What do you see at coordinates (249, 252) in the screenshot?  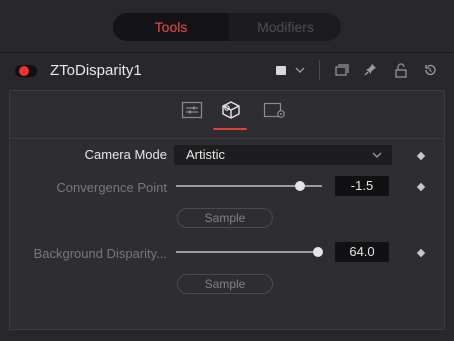 I see `background-disparity-slider` at bounding box center [249, 252].